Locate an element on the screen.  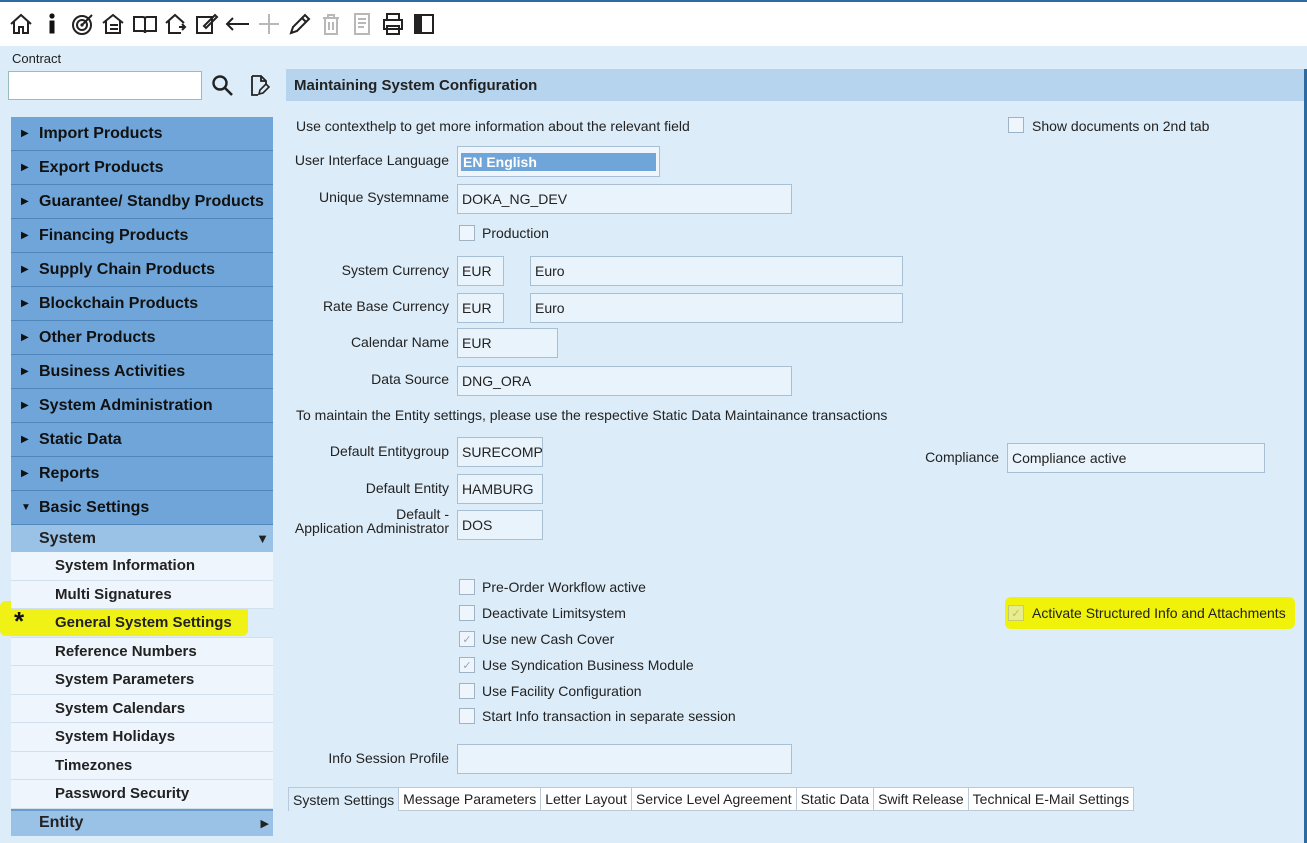
nav-category-label: Guarantee/ Standby Products is located at coordinates (151, 201).